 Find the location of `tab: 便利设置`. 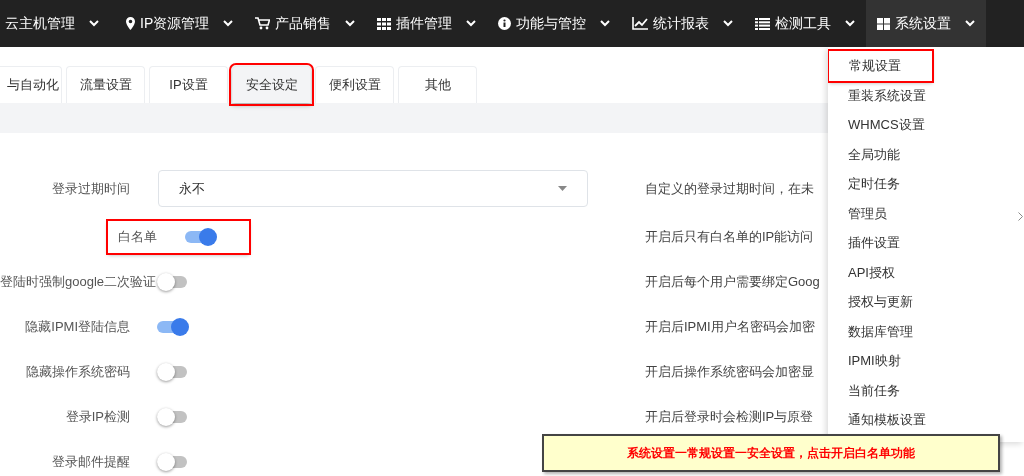

tab: 便利设置 is located at coordinates (354, 84).